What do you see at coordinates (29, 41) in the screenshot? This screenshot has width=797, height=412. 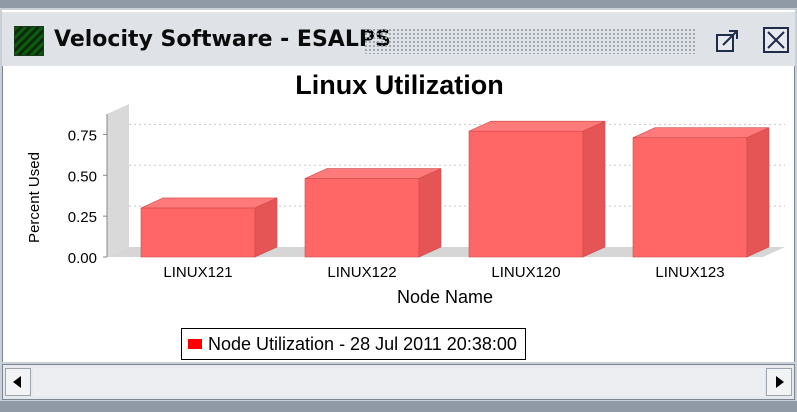 I see `grid-app-icon` at bounding box center [29, 41].